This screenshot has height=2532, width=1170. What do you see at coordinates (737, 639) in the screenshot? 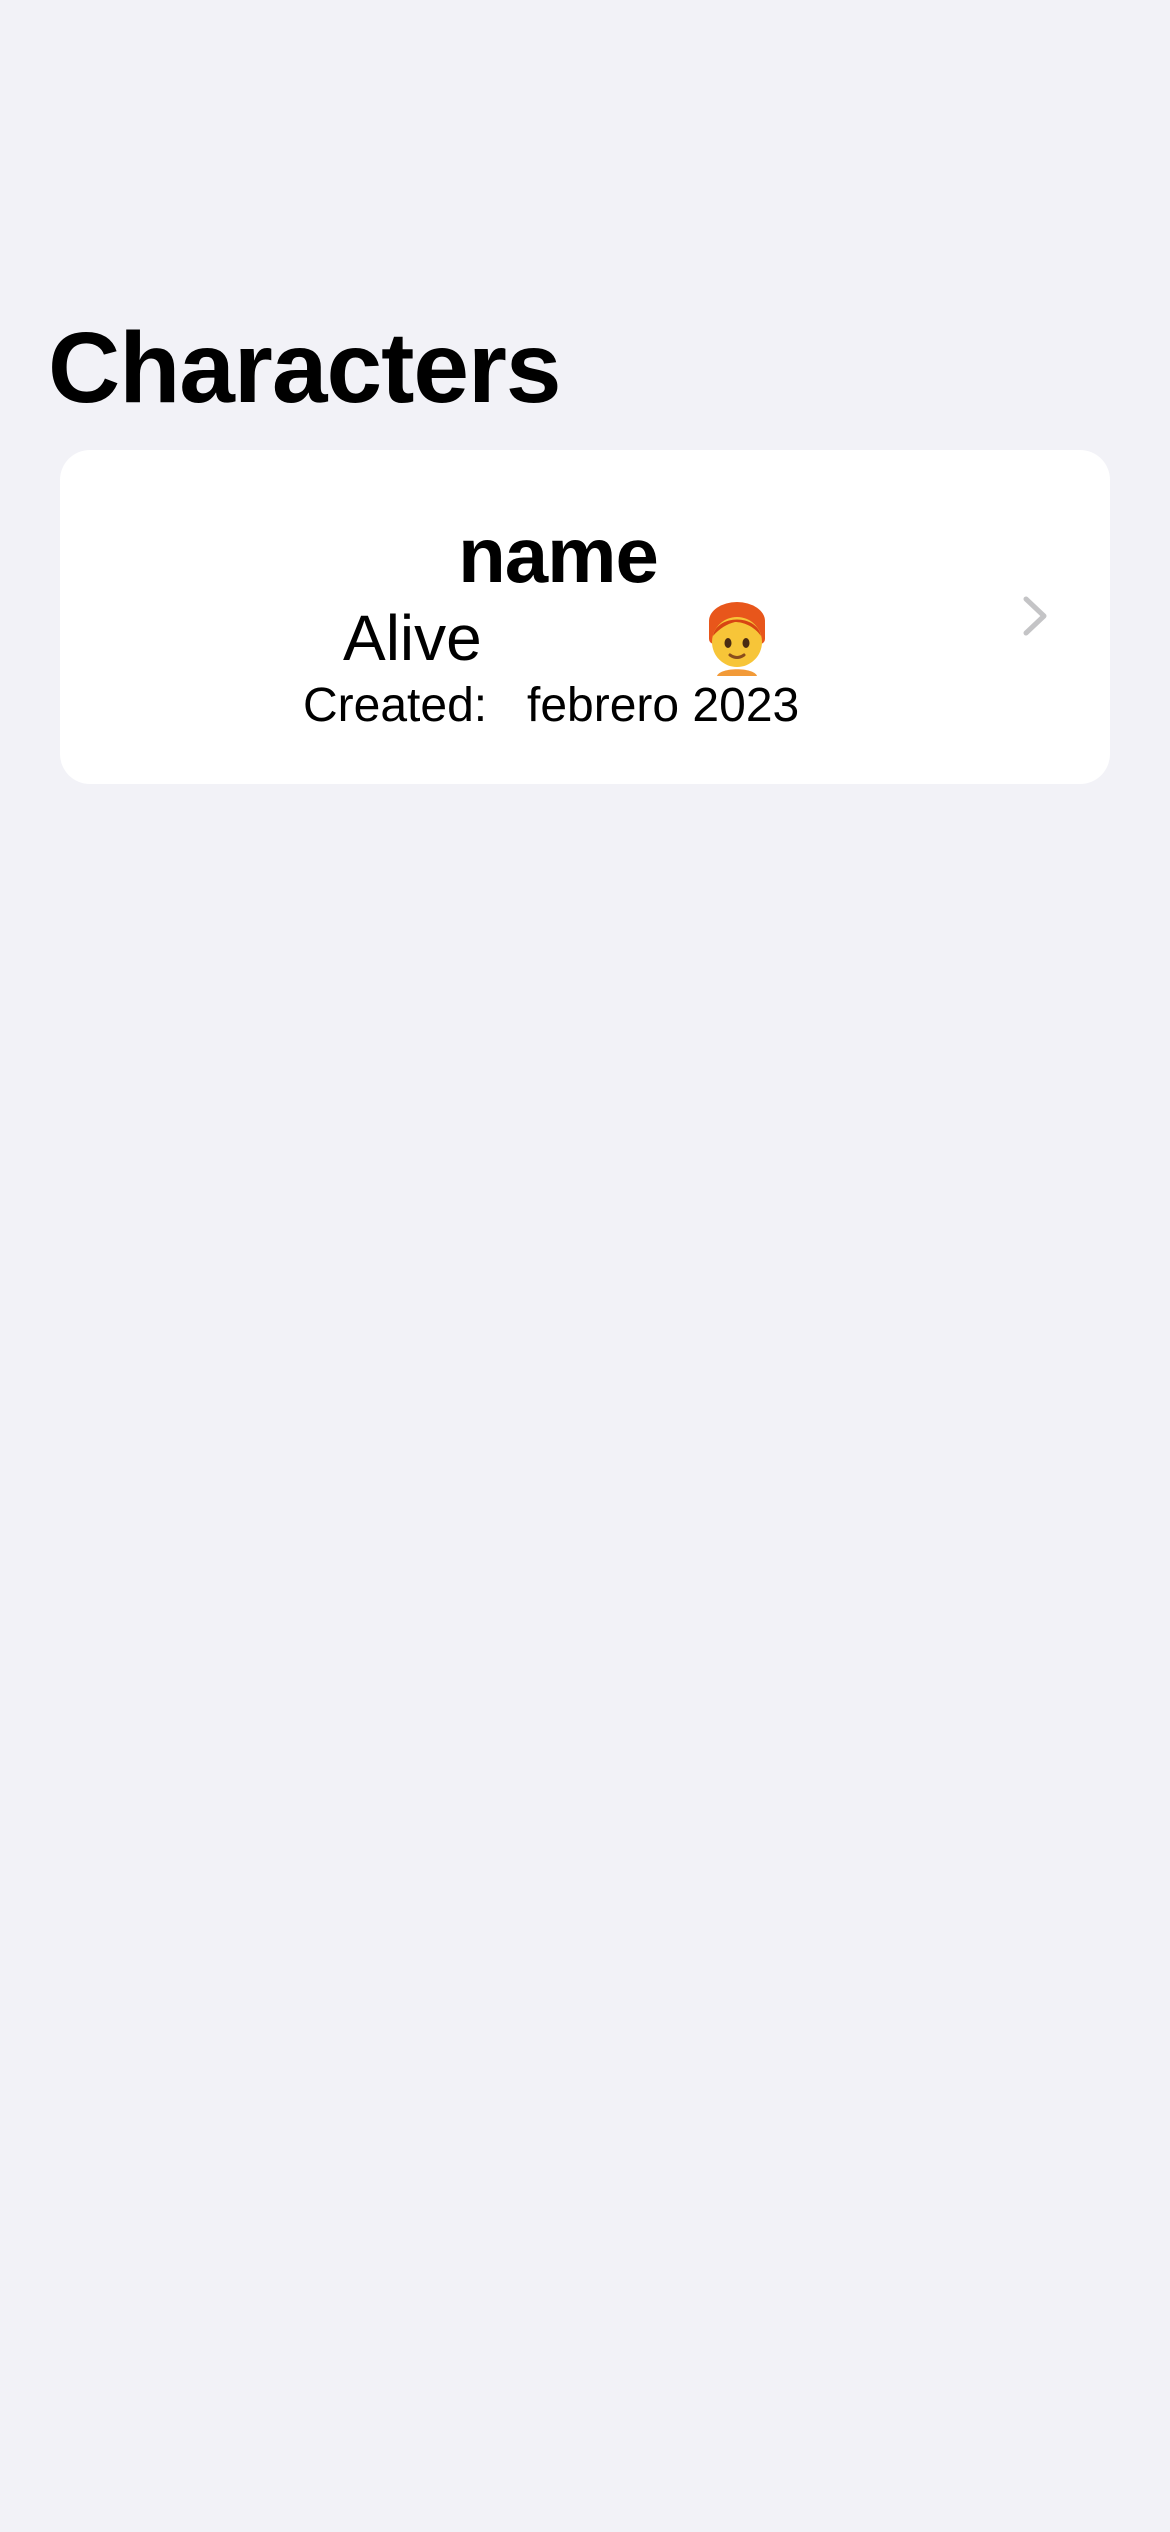
I see `person-red-hair-icon` at bounding box center [737, 639].